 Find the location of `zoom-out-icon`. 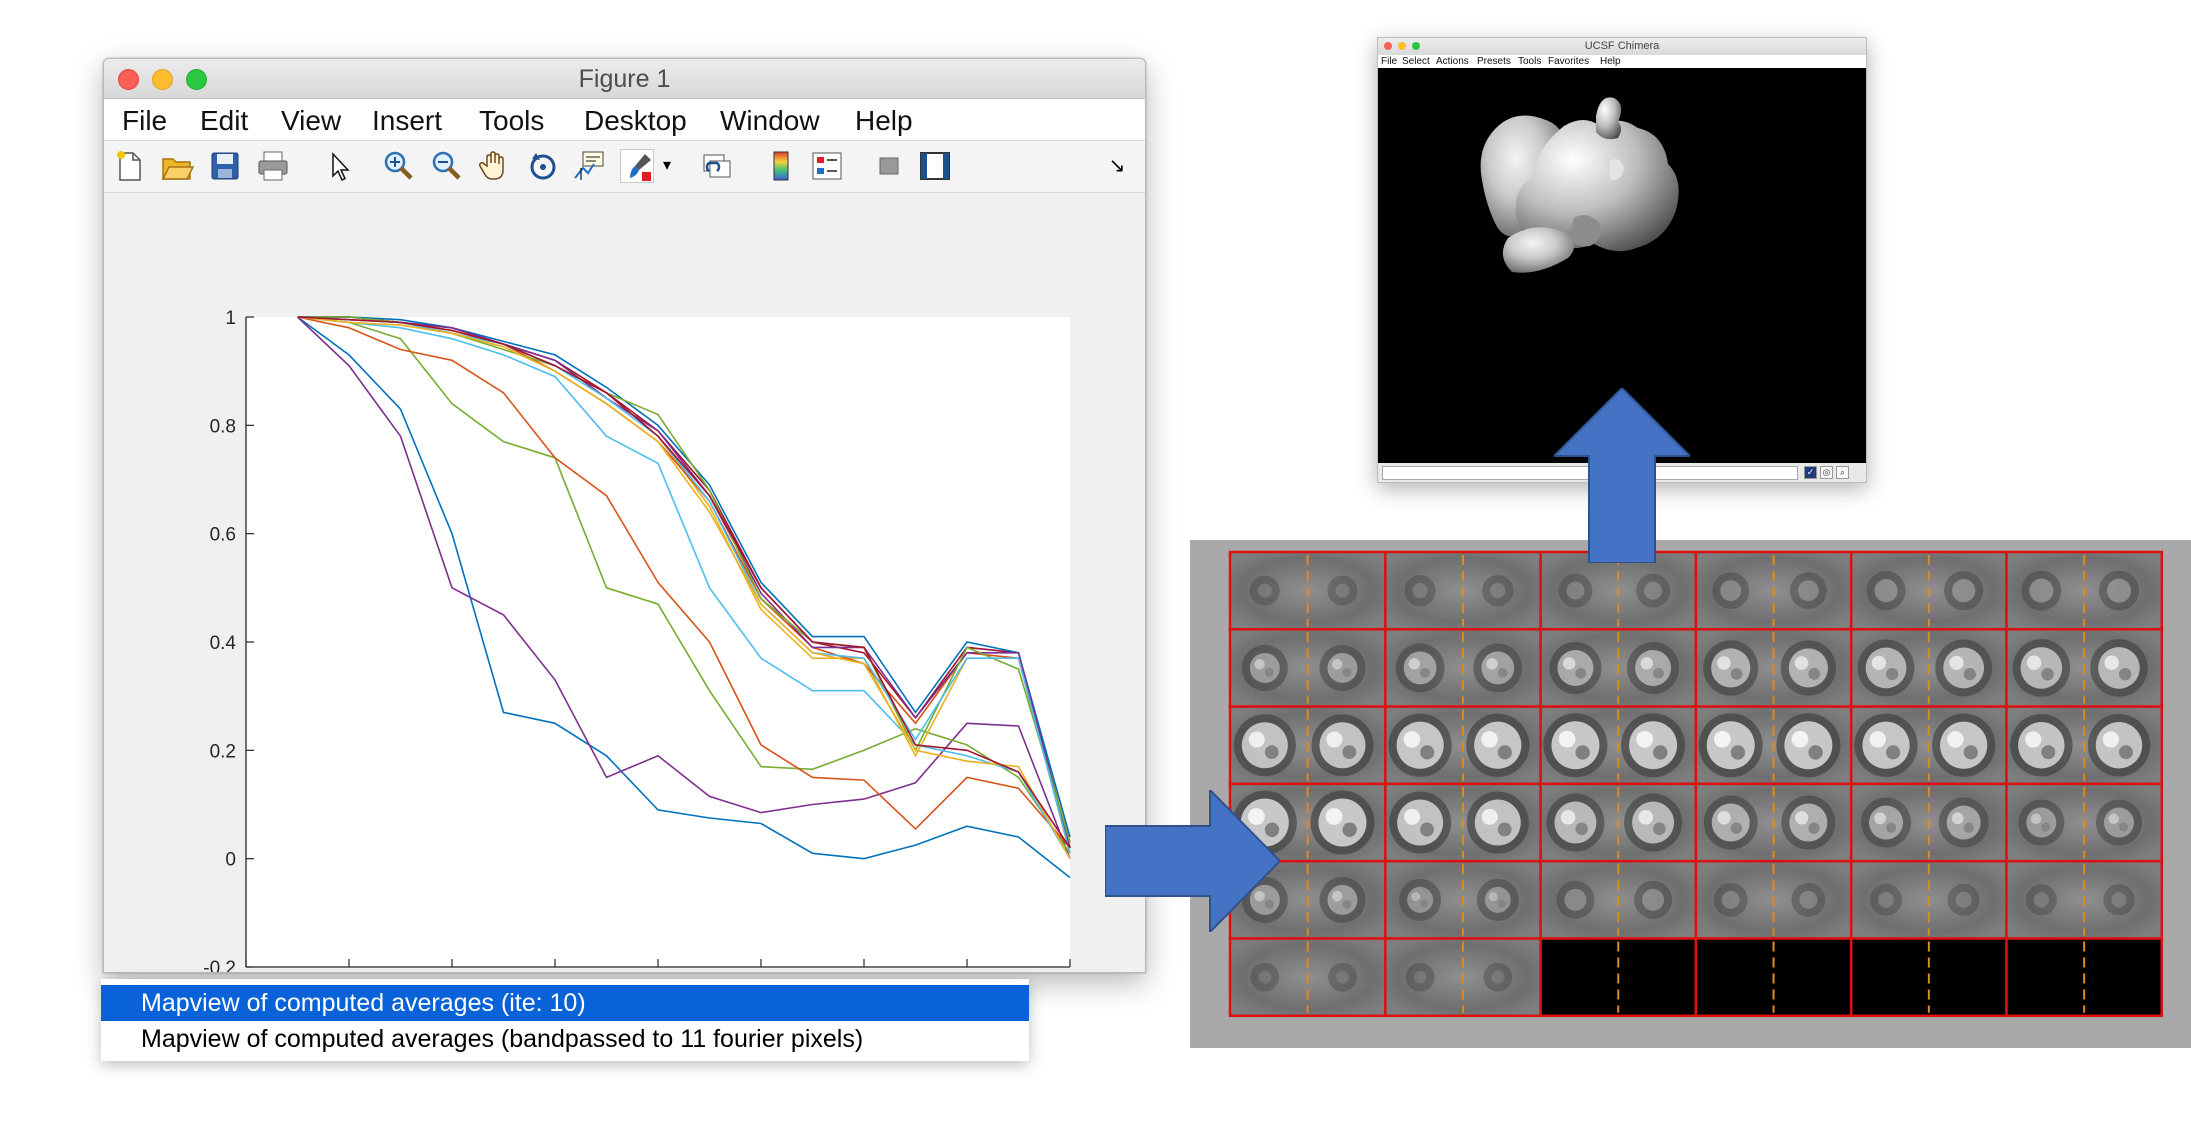

zoom-out-icon is located at coordinates (447, 166).